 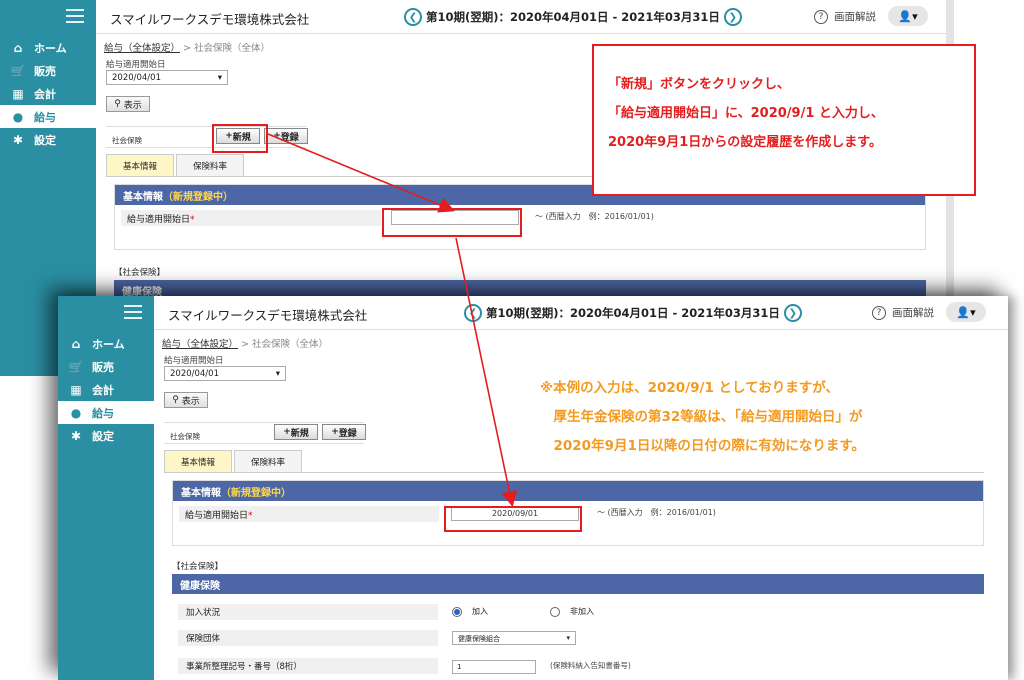 I want to click on sidebar: ⌂ ホーム 🛒 販売 ▦ 会計 ● 給与 ✱ 設定, so click(x=106, y=488).